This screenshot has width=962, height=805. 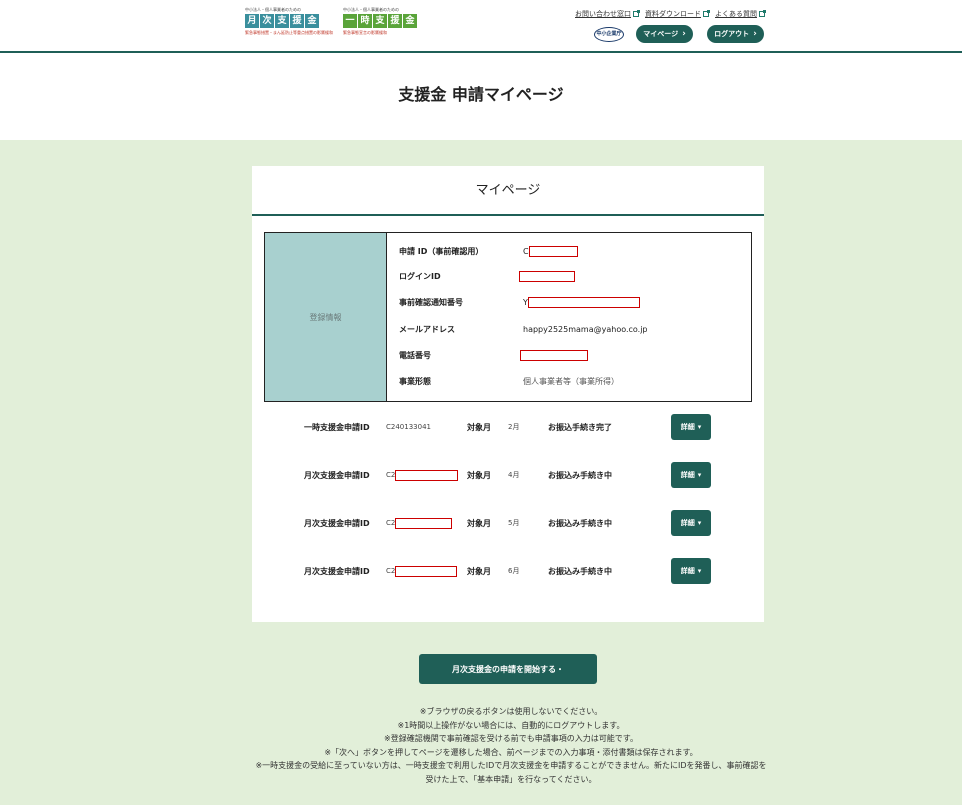 What do you see at coordinates (732, 34) in the screenshot?
I see `logout-button-label: ログアウト` at bounding box center [732, 34].